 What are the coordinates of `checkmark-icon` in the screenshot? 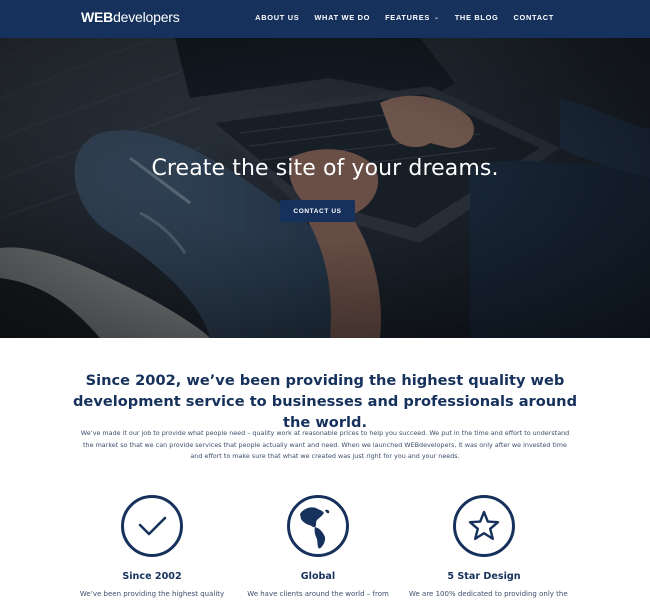 It's located at (152, 526).